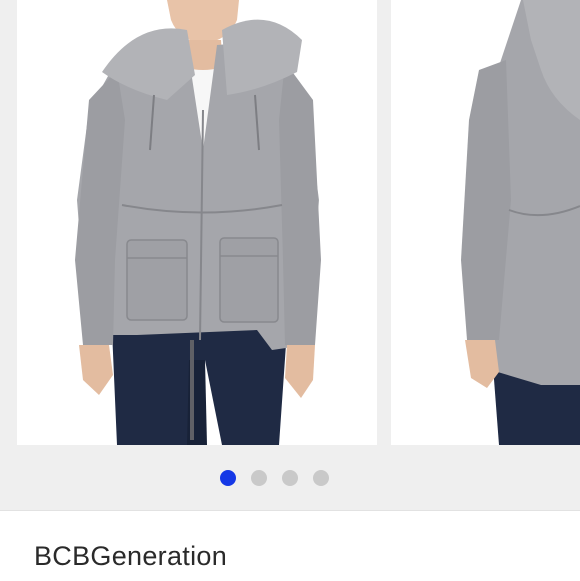  I want to click on carousel-pagination, so click(282, 479).